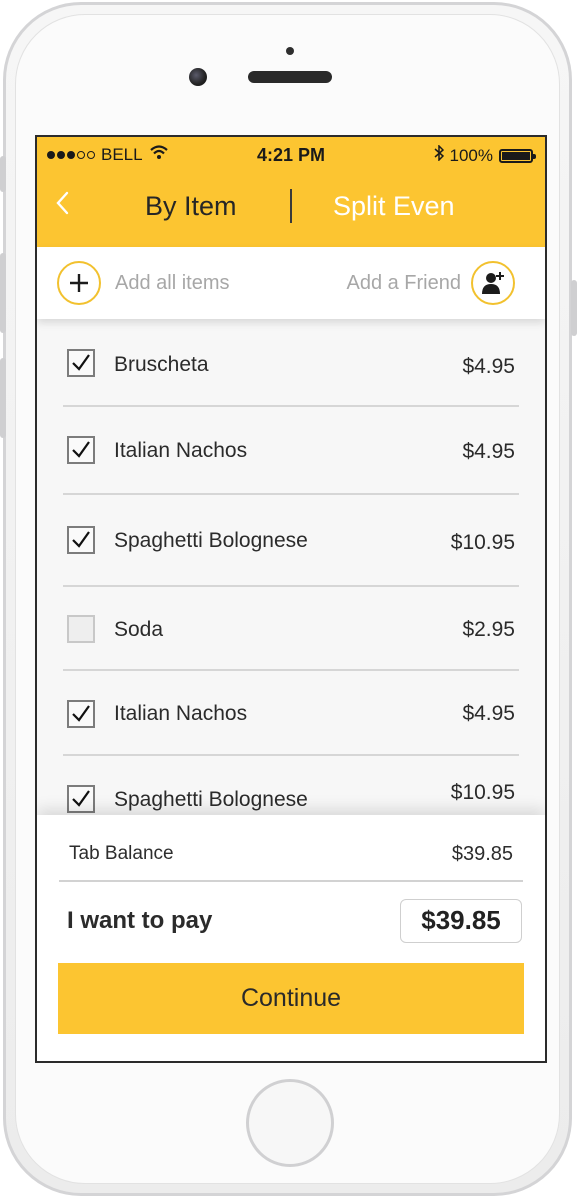 This screenshot has width=577, height=1200. I want to click on pay-amount-label: I want to pay, so click(140, 920).